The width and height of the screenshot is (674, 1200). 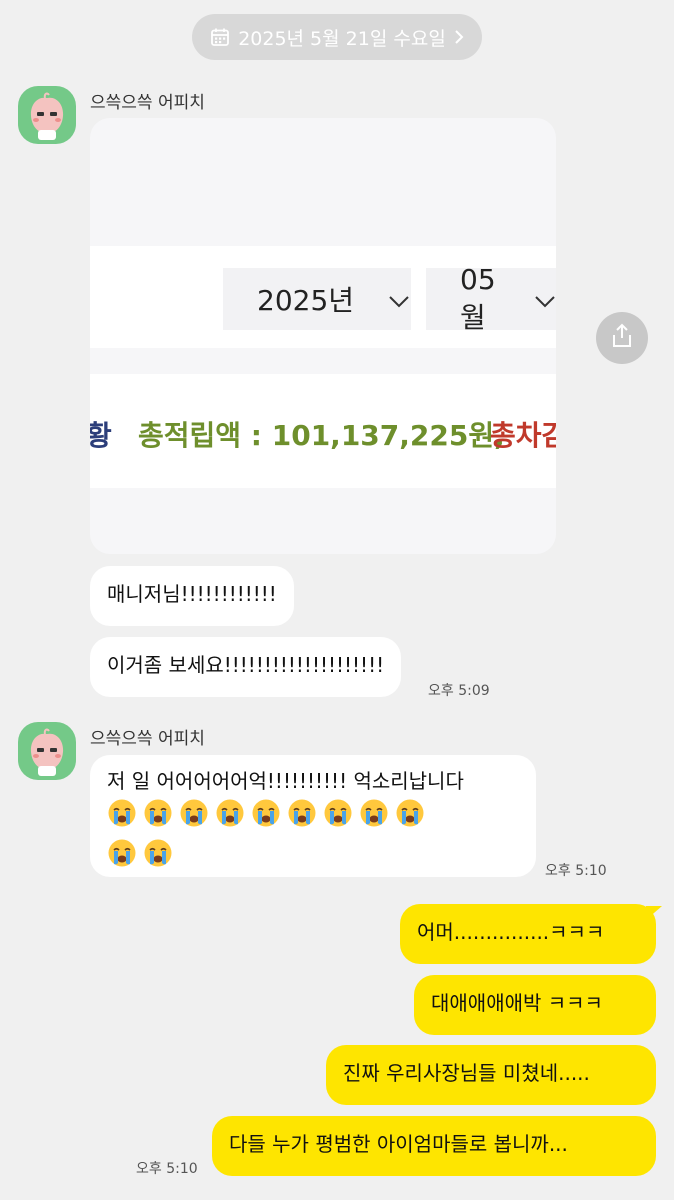 What do you see at coordinates (478, 298) in the screenshot?
I see `month-select-value: 05월` at bounding box center [478, 298].